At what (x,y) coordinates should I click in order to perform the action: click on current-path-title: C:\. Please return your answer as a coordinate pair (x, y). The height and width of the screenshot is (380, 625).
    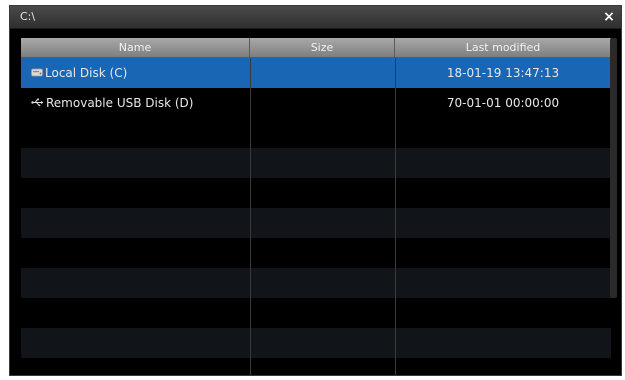
    Looking at the image, I should click on (28, 16).